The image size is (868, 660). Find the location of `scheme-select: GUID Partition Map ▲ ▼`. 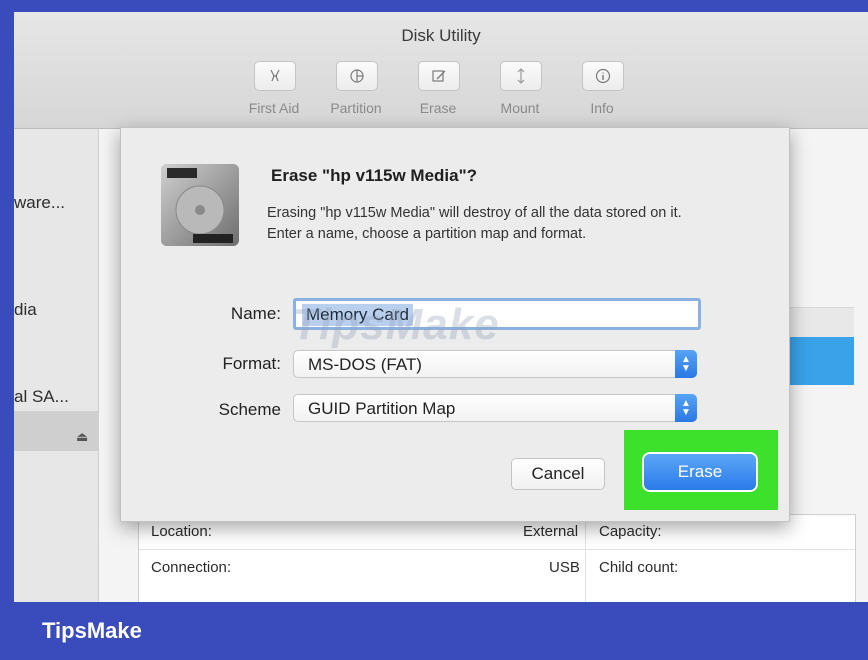

scheme-select: GUID Partition Map ▲ ▼ is located at coordinates (495, 408).